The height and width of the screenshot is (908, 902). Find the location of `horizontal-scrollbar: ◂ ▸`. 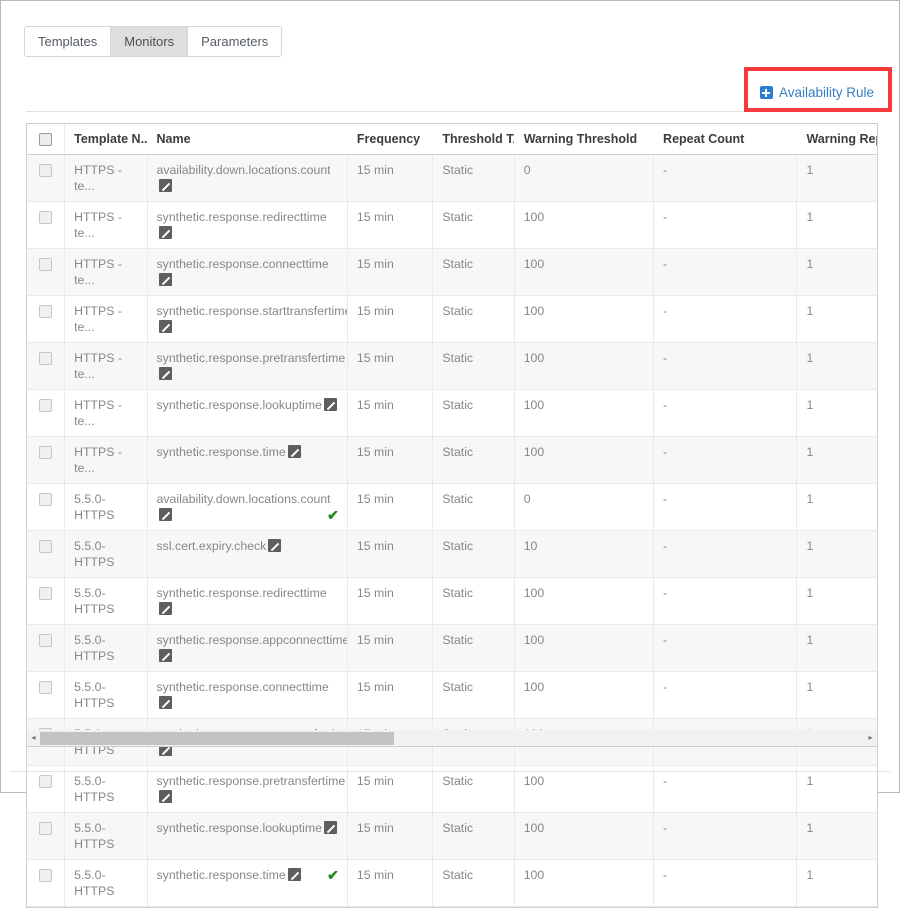

horizontal-scrollbar: ◂ ▸ is located at coordinates (452, 738).